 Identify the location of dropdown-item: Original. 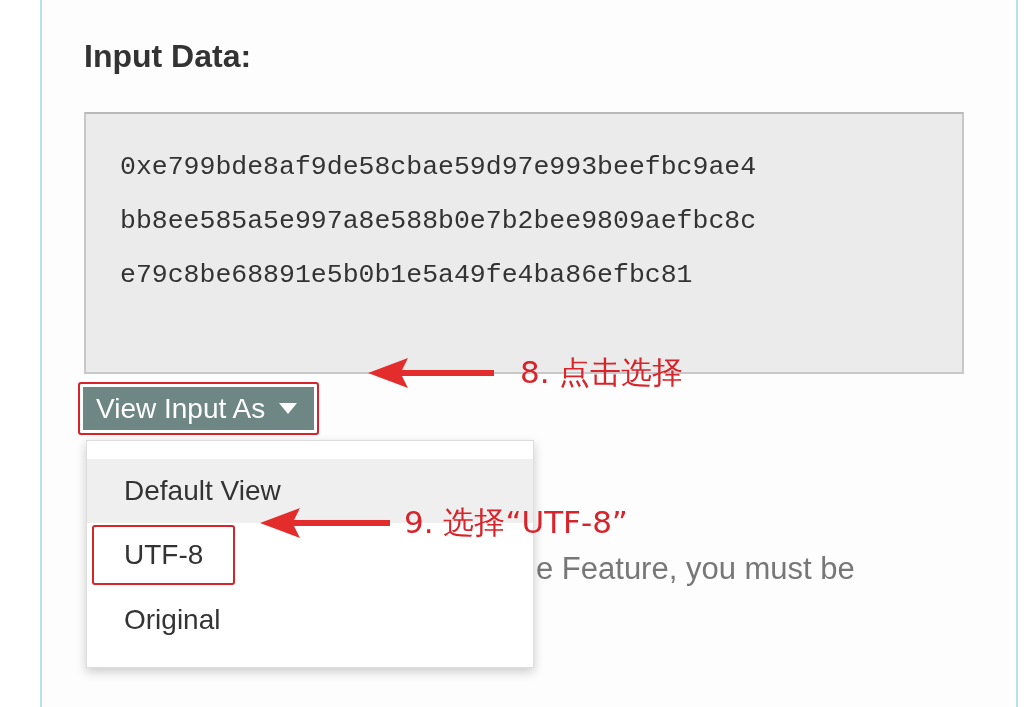
(310, 620).